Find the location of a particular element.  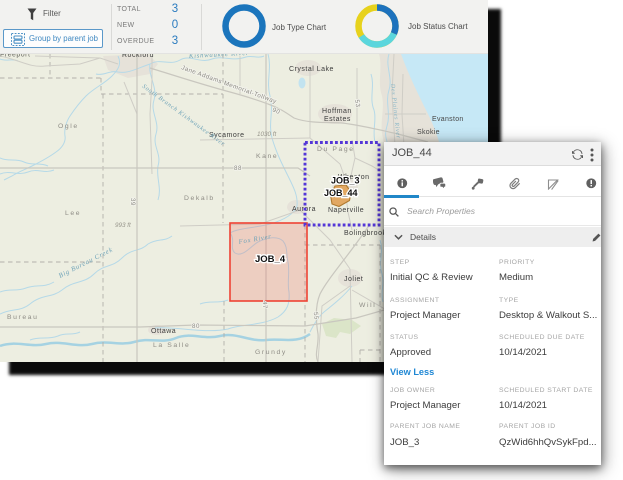

svg-text: JOB_44 is located at coordinates (341, 193).